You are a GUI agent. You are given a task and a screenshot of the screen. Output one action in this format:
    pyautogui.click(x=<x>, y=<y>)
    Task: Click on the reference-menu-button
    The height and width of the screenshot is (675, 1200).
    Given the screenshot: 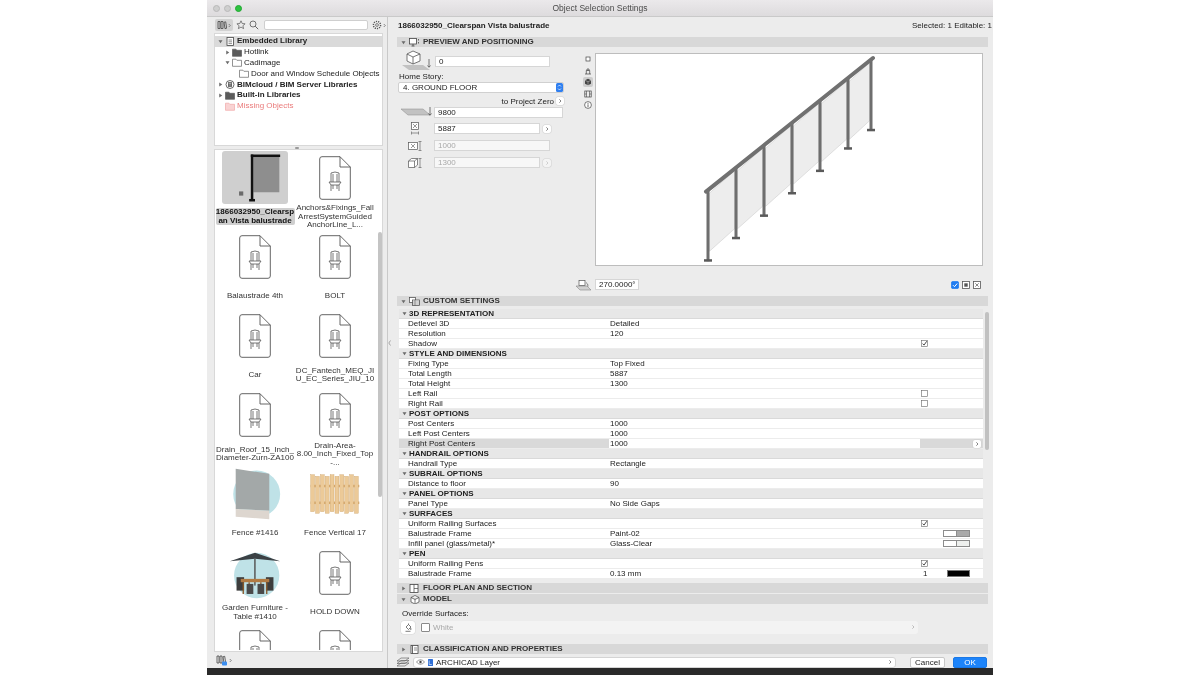 What is the action you would take?
    pyautogui.click(x=560, y=101)
    